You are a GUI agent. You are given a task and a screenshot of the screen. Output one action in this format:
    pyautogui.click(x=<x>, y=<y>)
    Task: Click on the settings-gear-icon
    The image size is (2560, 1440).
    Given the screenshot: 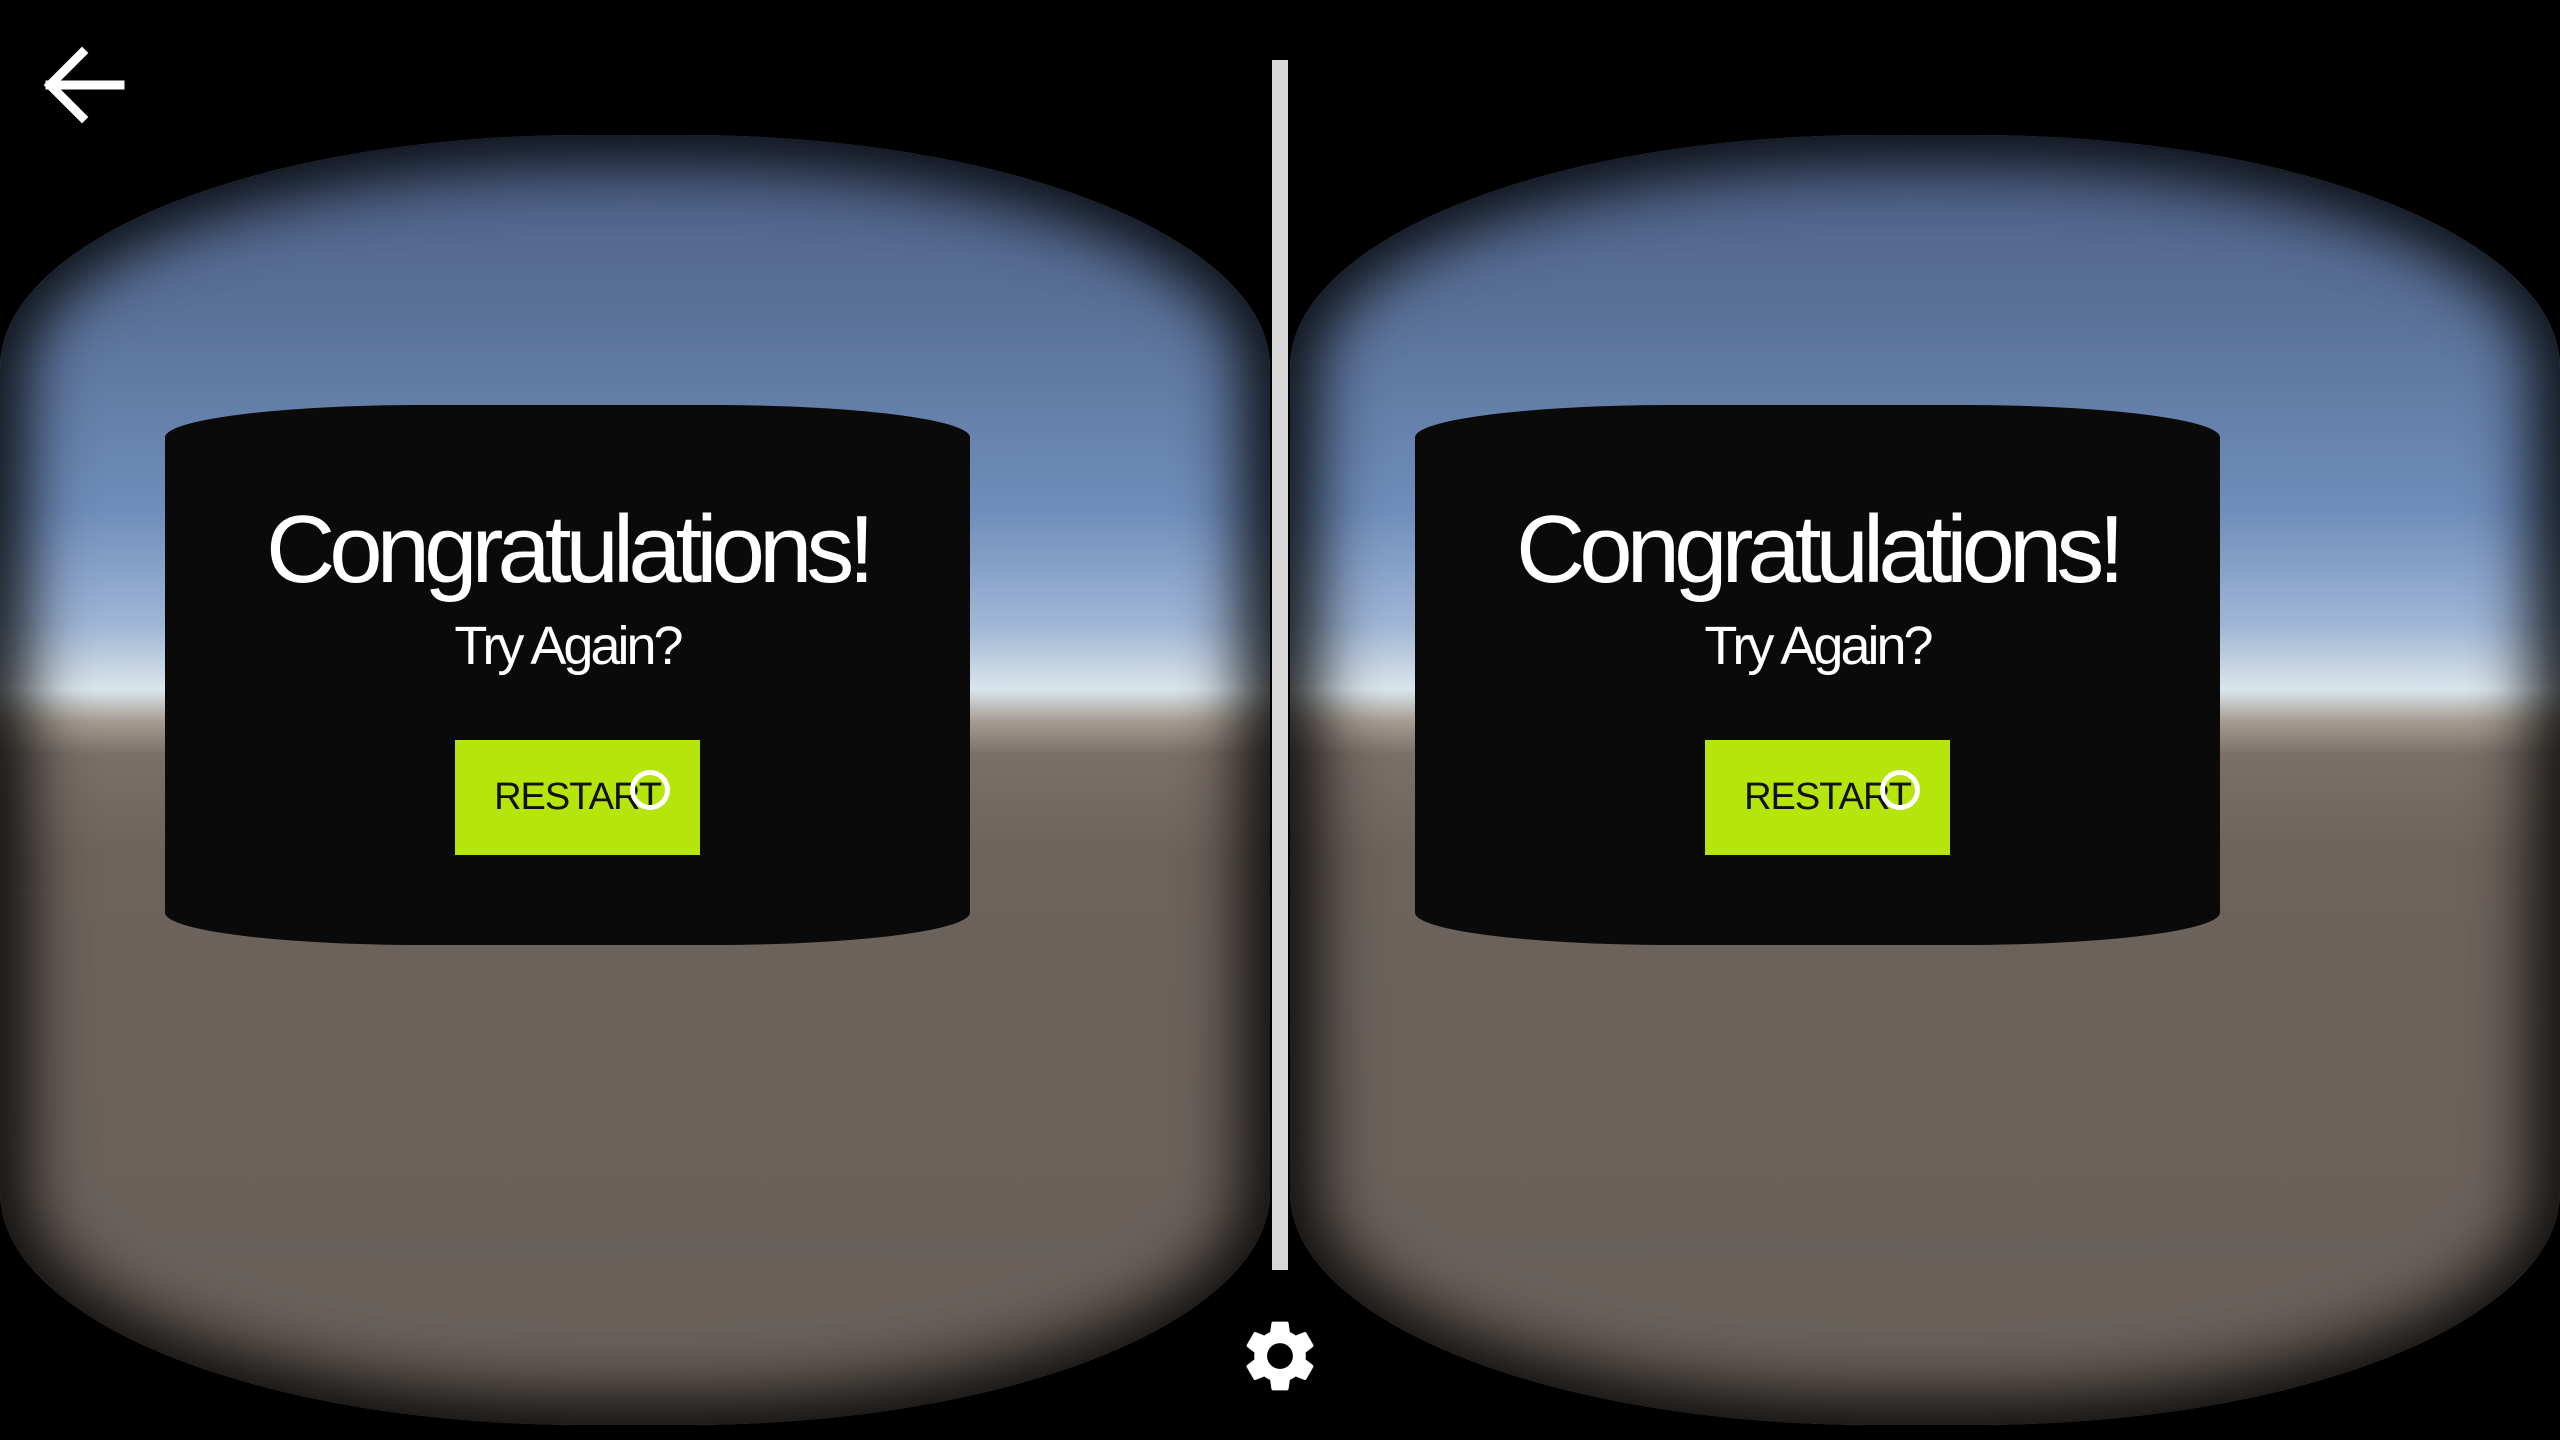 What is the action you would take?
    pyautogui.click(x=1280, y=1356)
    